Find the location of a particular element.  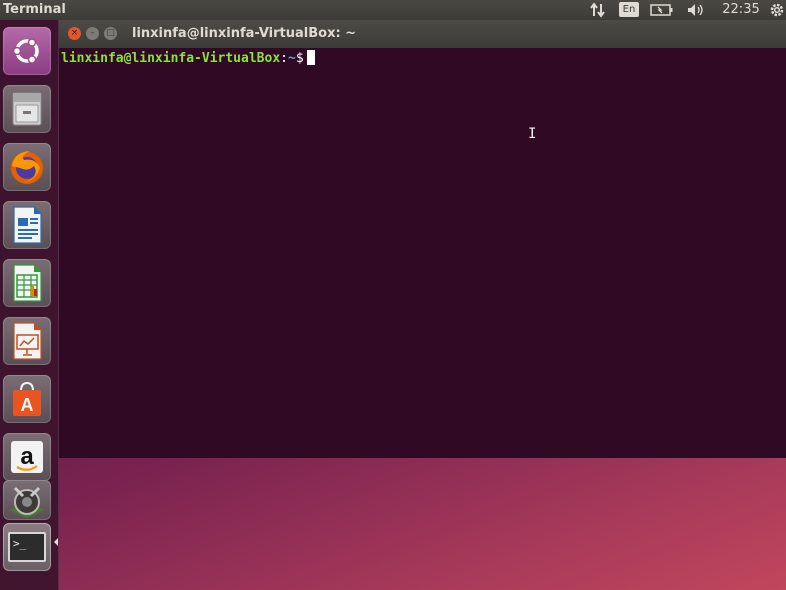

active-indicator is located at coordinates (56, 542).